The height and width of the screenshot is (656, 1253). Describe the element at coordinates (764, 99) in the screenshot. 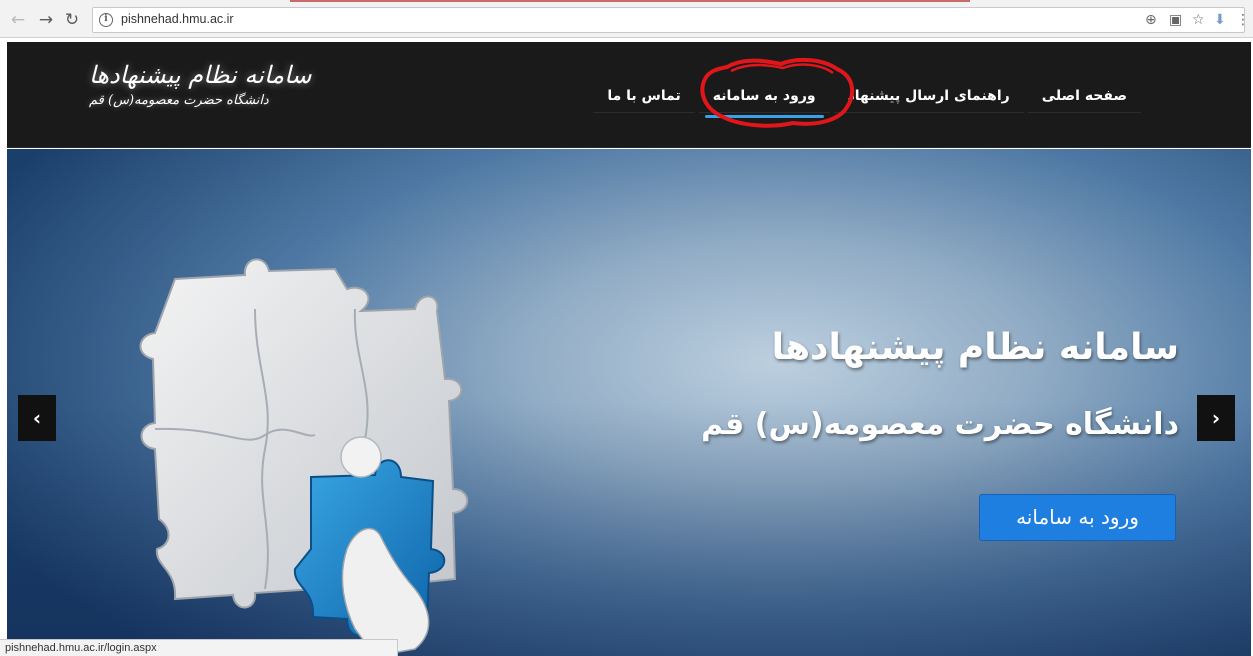

I see `menu-item-login: ورود به سامانه` at that location.